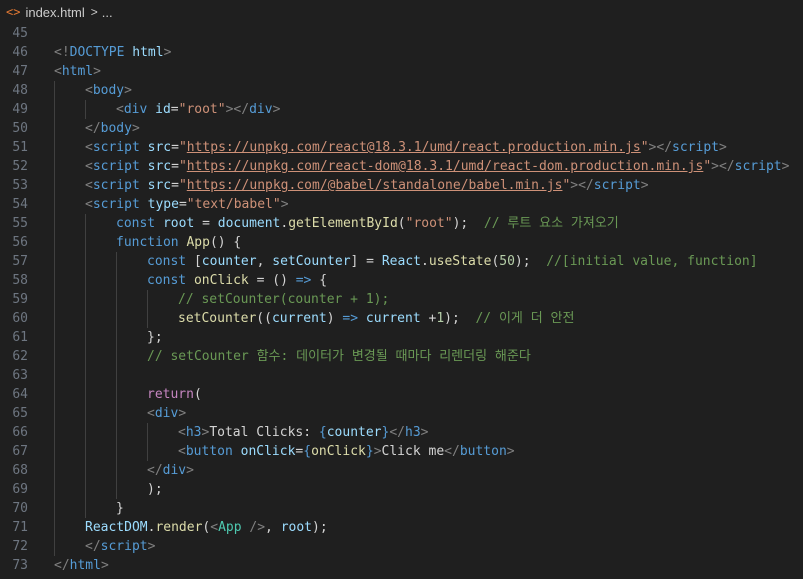 The image size is (803, 579). What do you see at coordinates (397, 432) in the screenshot?
I see `code-token: </` at bounding box center [397, 432].